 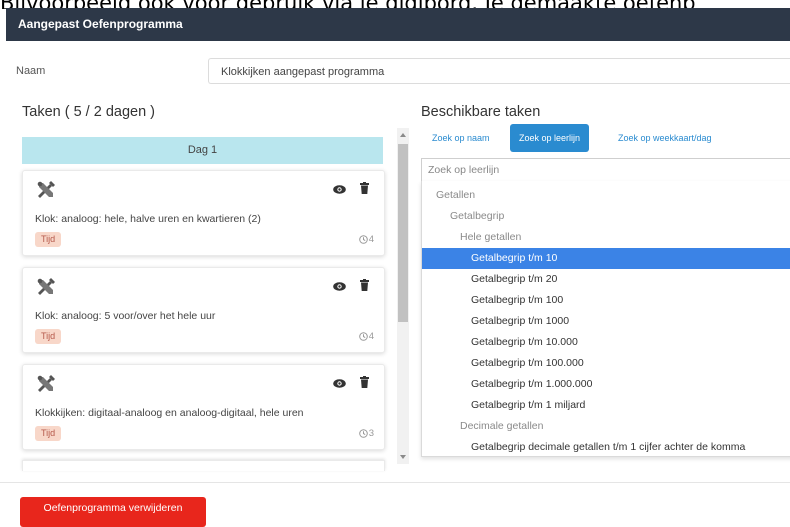 What do you see at coordinates (606, 237) in the screenshot?
I see `tree-group: Hele getallen` at bounding box center [606, 237].